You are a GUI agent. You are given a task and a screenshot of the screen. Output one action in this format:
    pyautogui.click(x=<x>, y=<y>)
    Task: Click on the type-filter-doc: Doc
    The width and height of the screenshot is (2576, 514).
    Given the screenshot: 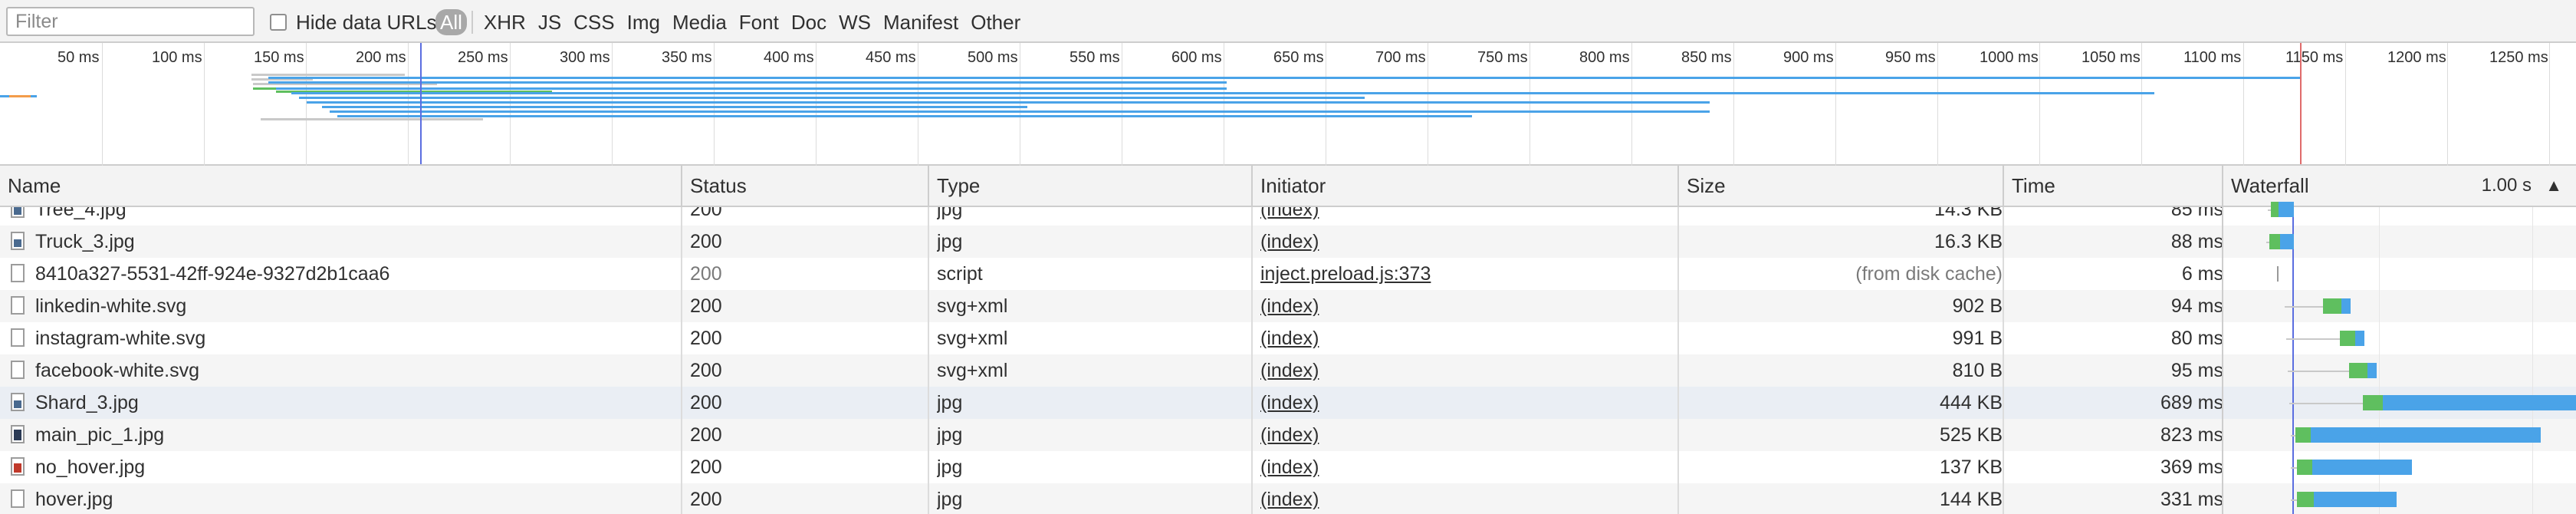 What is the action you would take?
    pyautogui.click(x=809, y=22)
    